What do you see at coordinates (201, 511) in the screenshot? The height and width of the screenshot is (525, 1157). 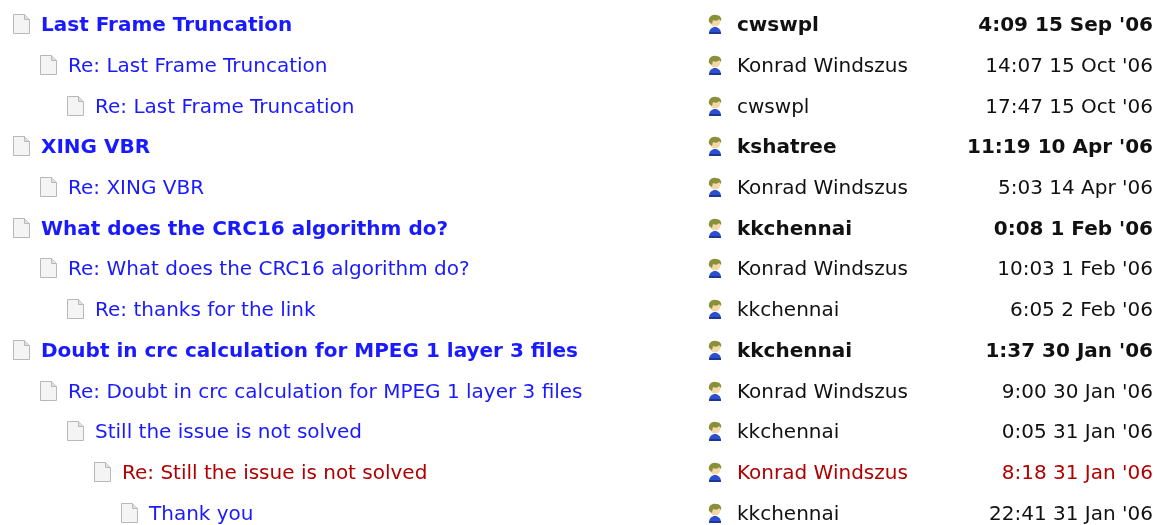 I see `thread-link: Thank you` at bounding box center [201, 511].